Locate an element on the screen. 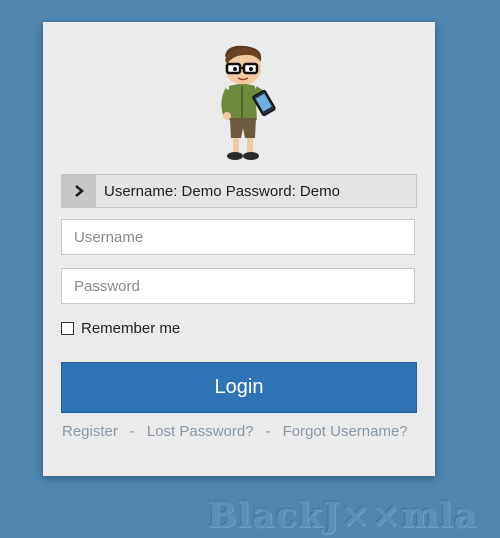 This screenshot has height=538, width=500. account-links: Register - Lost Password? - Forgot Username? is located at coordinates (235, 431).